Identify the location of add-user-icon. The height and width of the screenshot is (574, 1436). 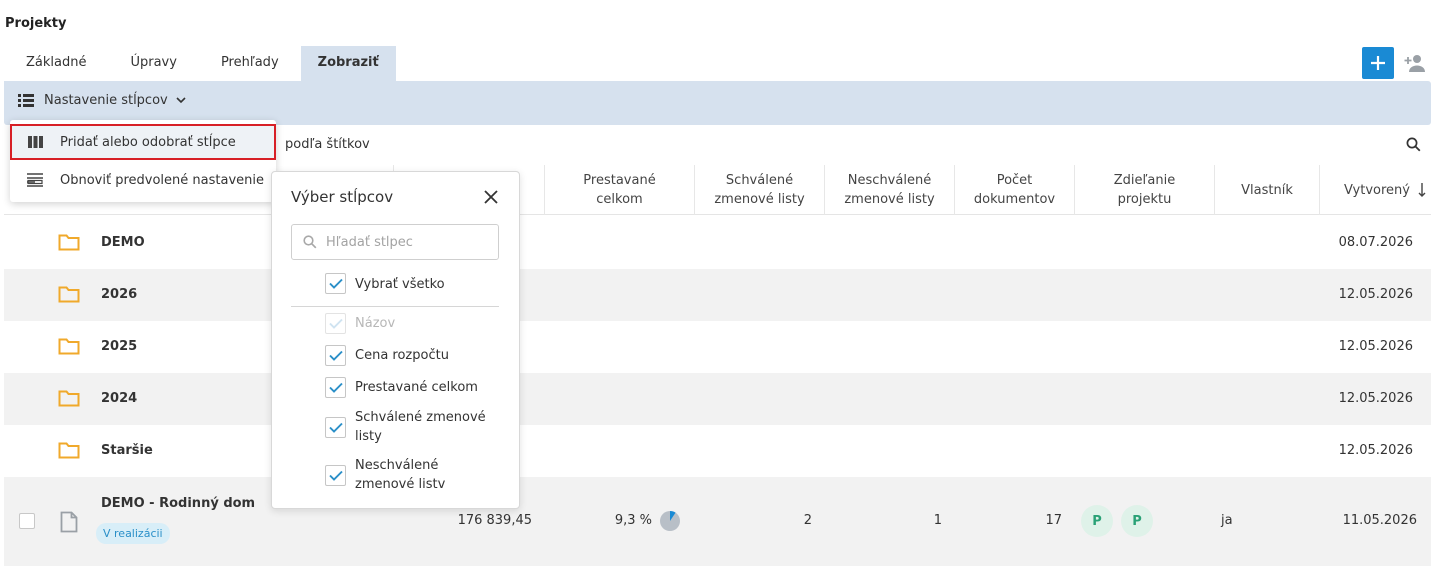
(1415, 63).